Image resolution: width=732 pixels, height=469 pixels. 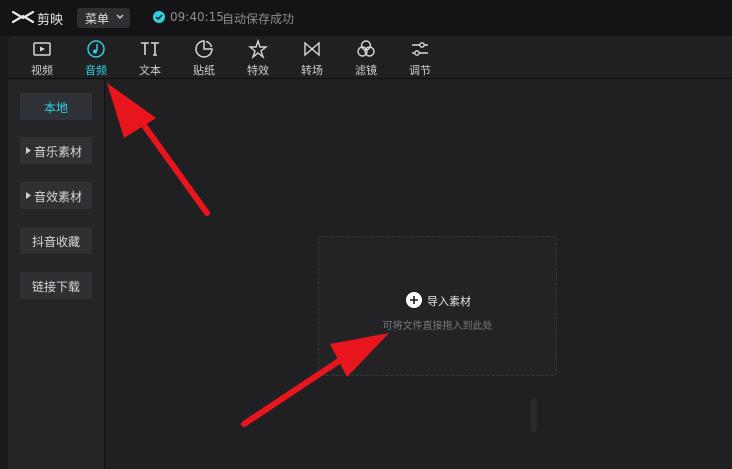 I want to click on sidebar: 本地 音乐素材 音效素材 抖音收藏 链接下载, so click(x=56, y=274).